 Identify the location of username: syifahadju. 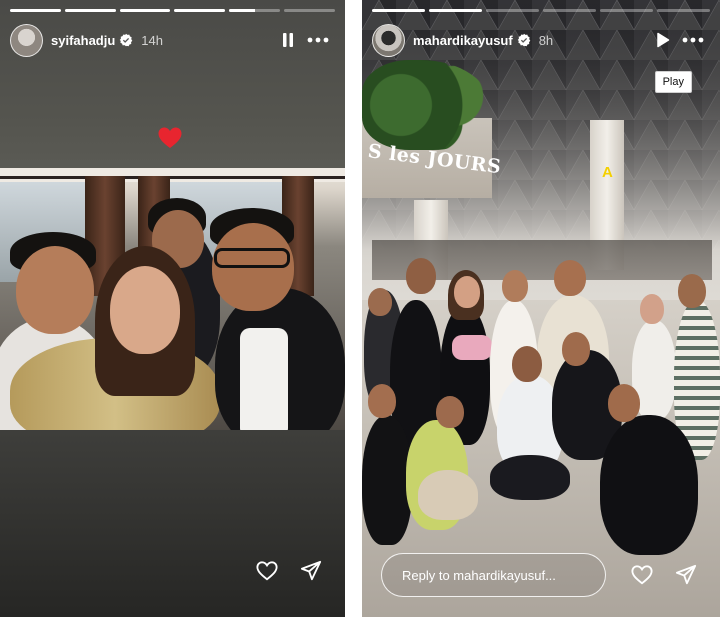
(83, 40).